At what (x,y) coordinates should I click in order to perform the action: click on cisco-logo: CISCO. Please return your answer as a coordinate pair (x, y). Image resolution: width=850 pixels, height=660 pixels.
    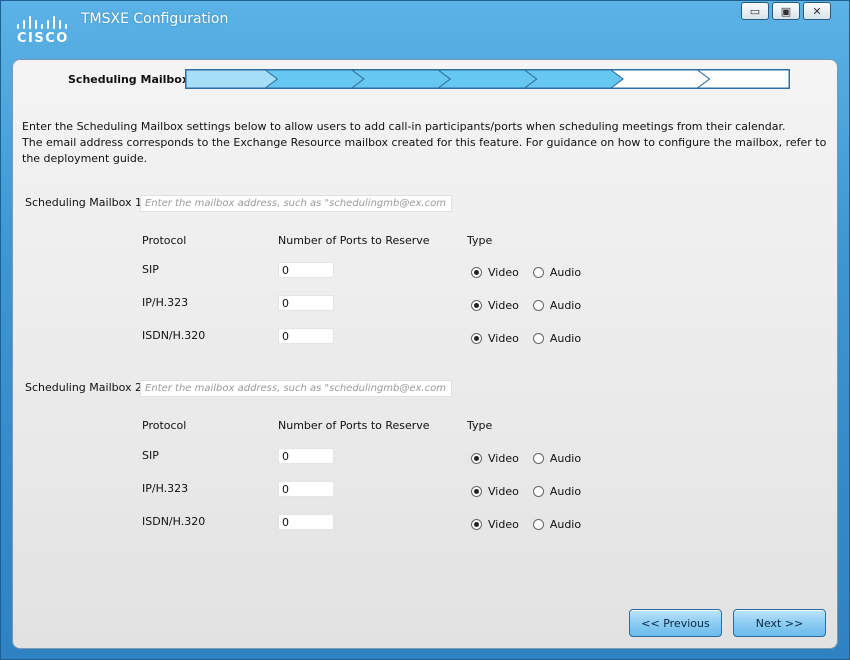
    Looking at the image, I should click on (43, 30).